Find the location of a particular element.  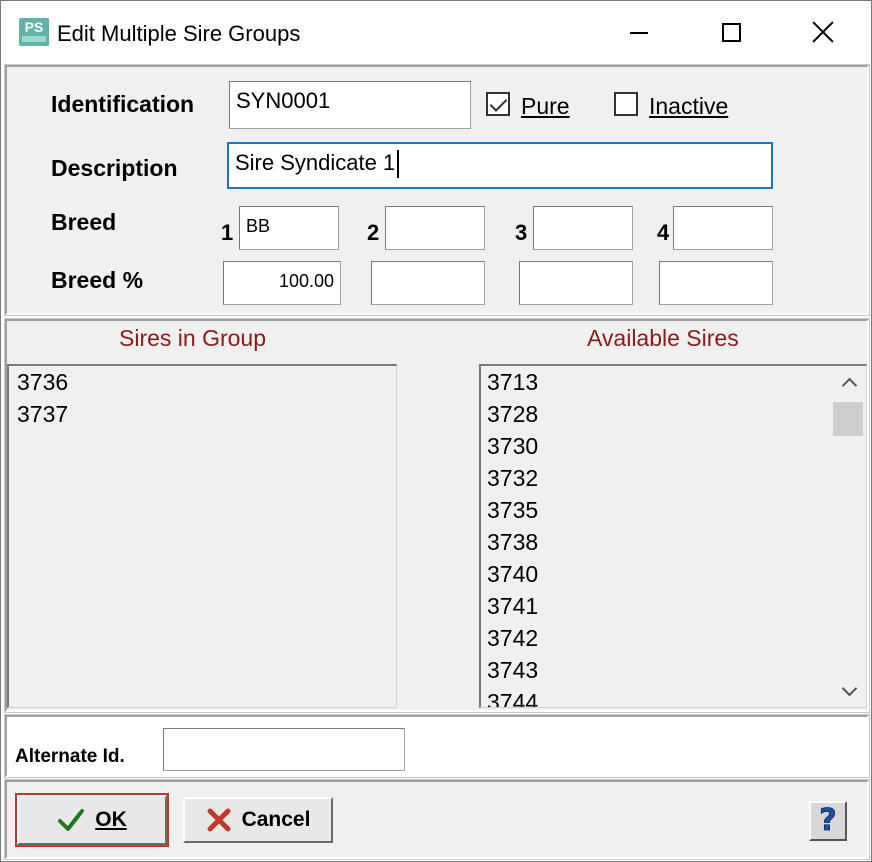

scroll-up-button is located at coordinates (849, 382).